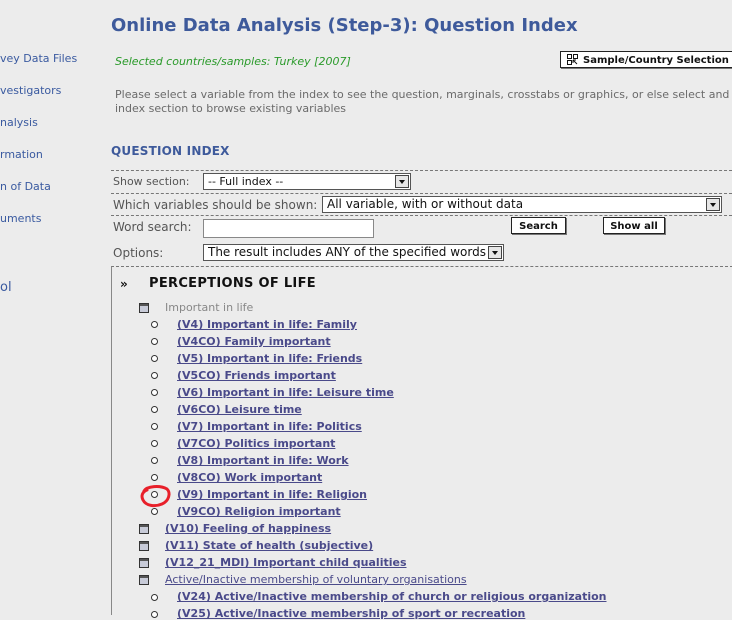  What do you see at coordinates (209, 307) in the screenshot?
I see `group-important-in-life: Important in life` at bounding box center [209, 307].